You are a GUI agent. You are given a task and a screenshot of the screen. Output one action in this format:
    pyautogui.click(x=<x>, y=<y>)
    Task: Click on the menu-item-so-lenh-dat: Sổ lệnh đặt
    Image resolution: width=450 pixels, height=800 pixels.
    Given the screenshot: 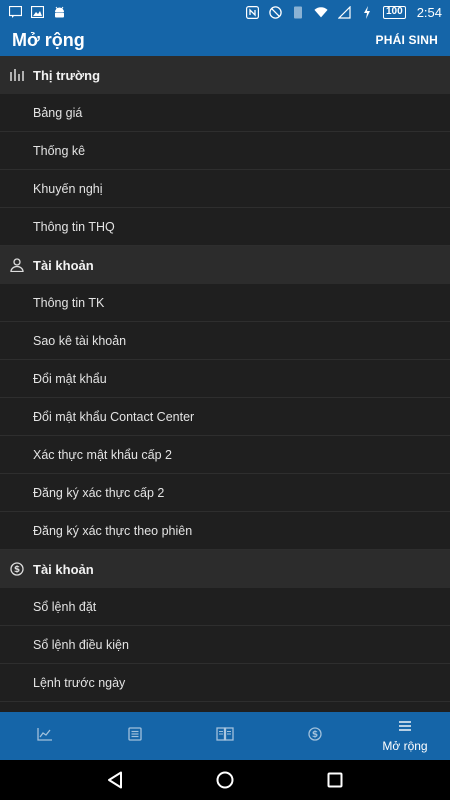 What is the action you would take?
    pyautogui.click(x=225, y=607)
    